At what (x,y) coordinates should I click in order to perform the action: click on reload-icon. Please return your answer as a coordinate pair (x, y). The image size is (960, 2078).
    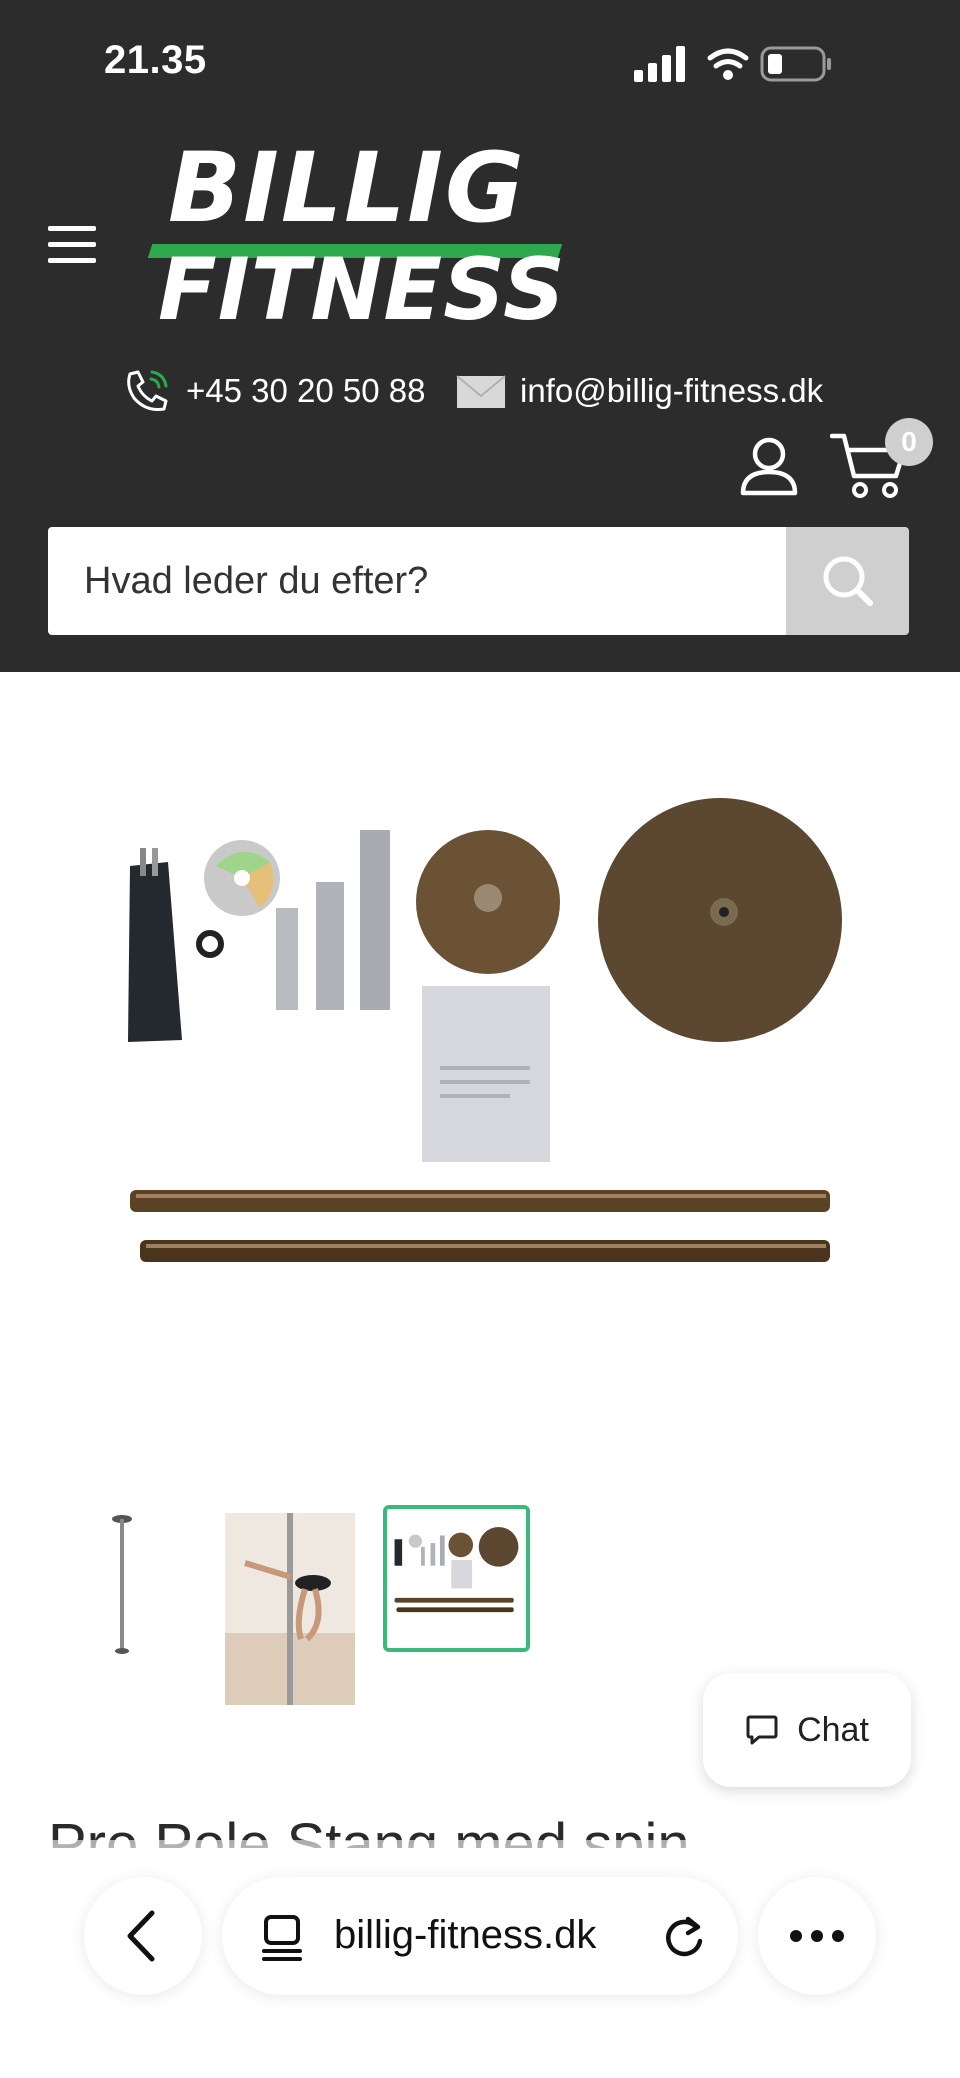
    Looking at the image, I should click on (684, 1937).